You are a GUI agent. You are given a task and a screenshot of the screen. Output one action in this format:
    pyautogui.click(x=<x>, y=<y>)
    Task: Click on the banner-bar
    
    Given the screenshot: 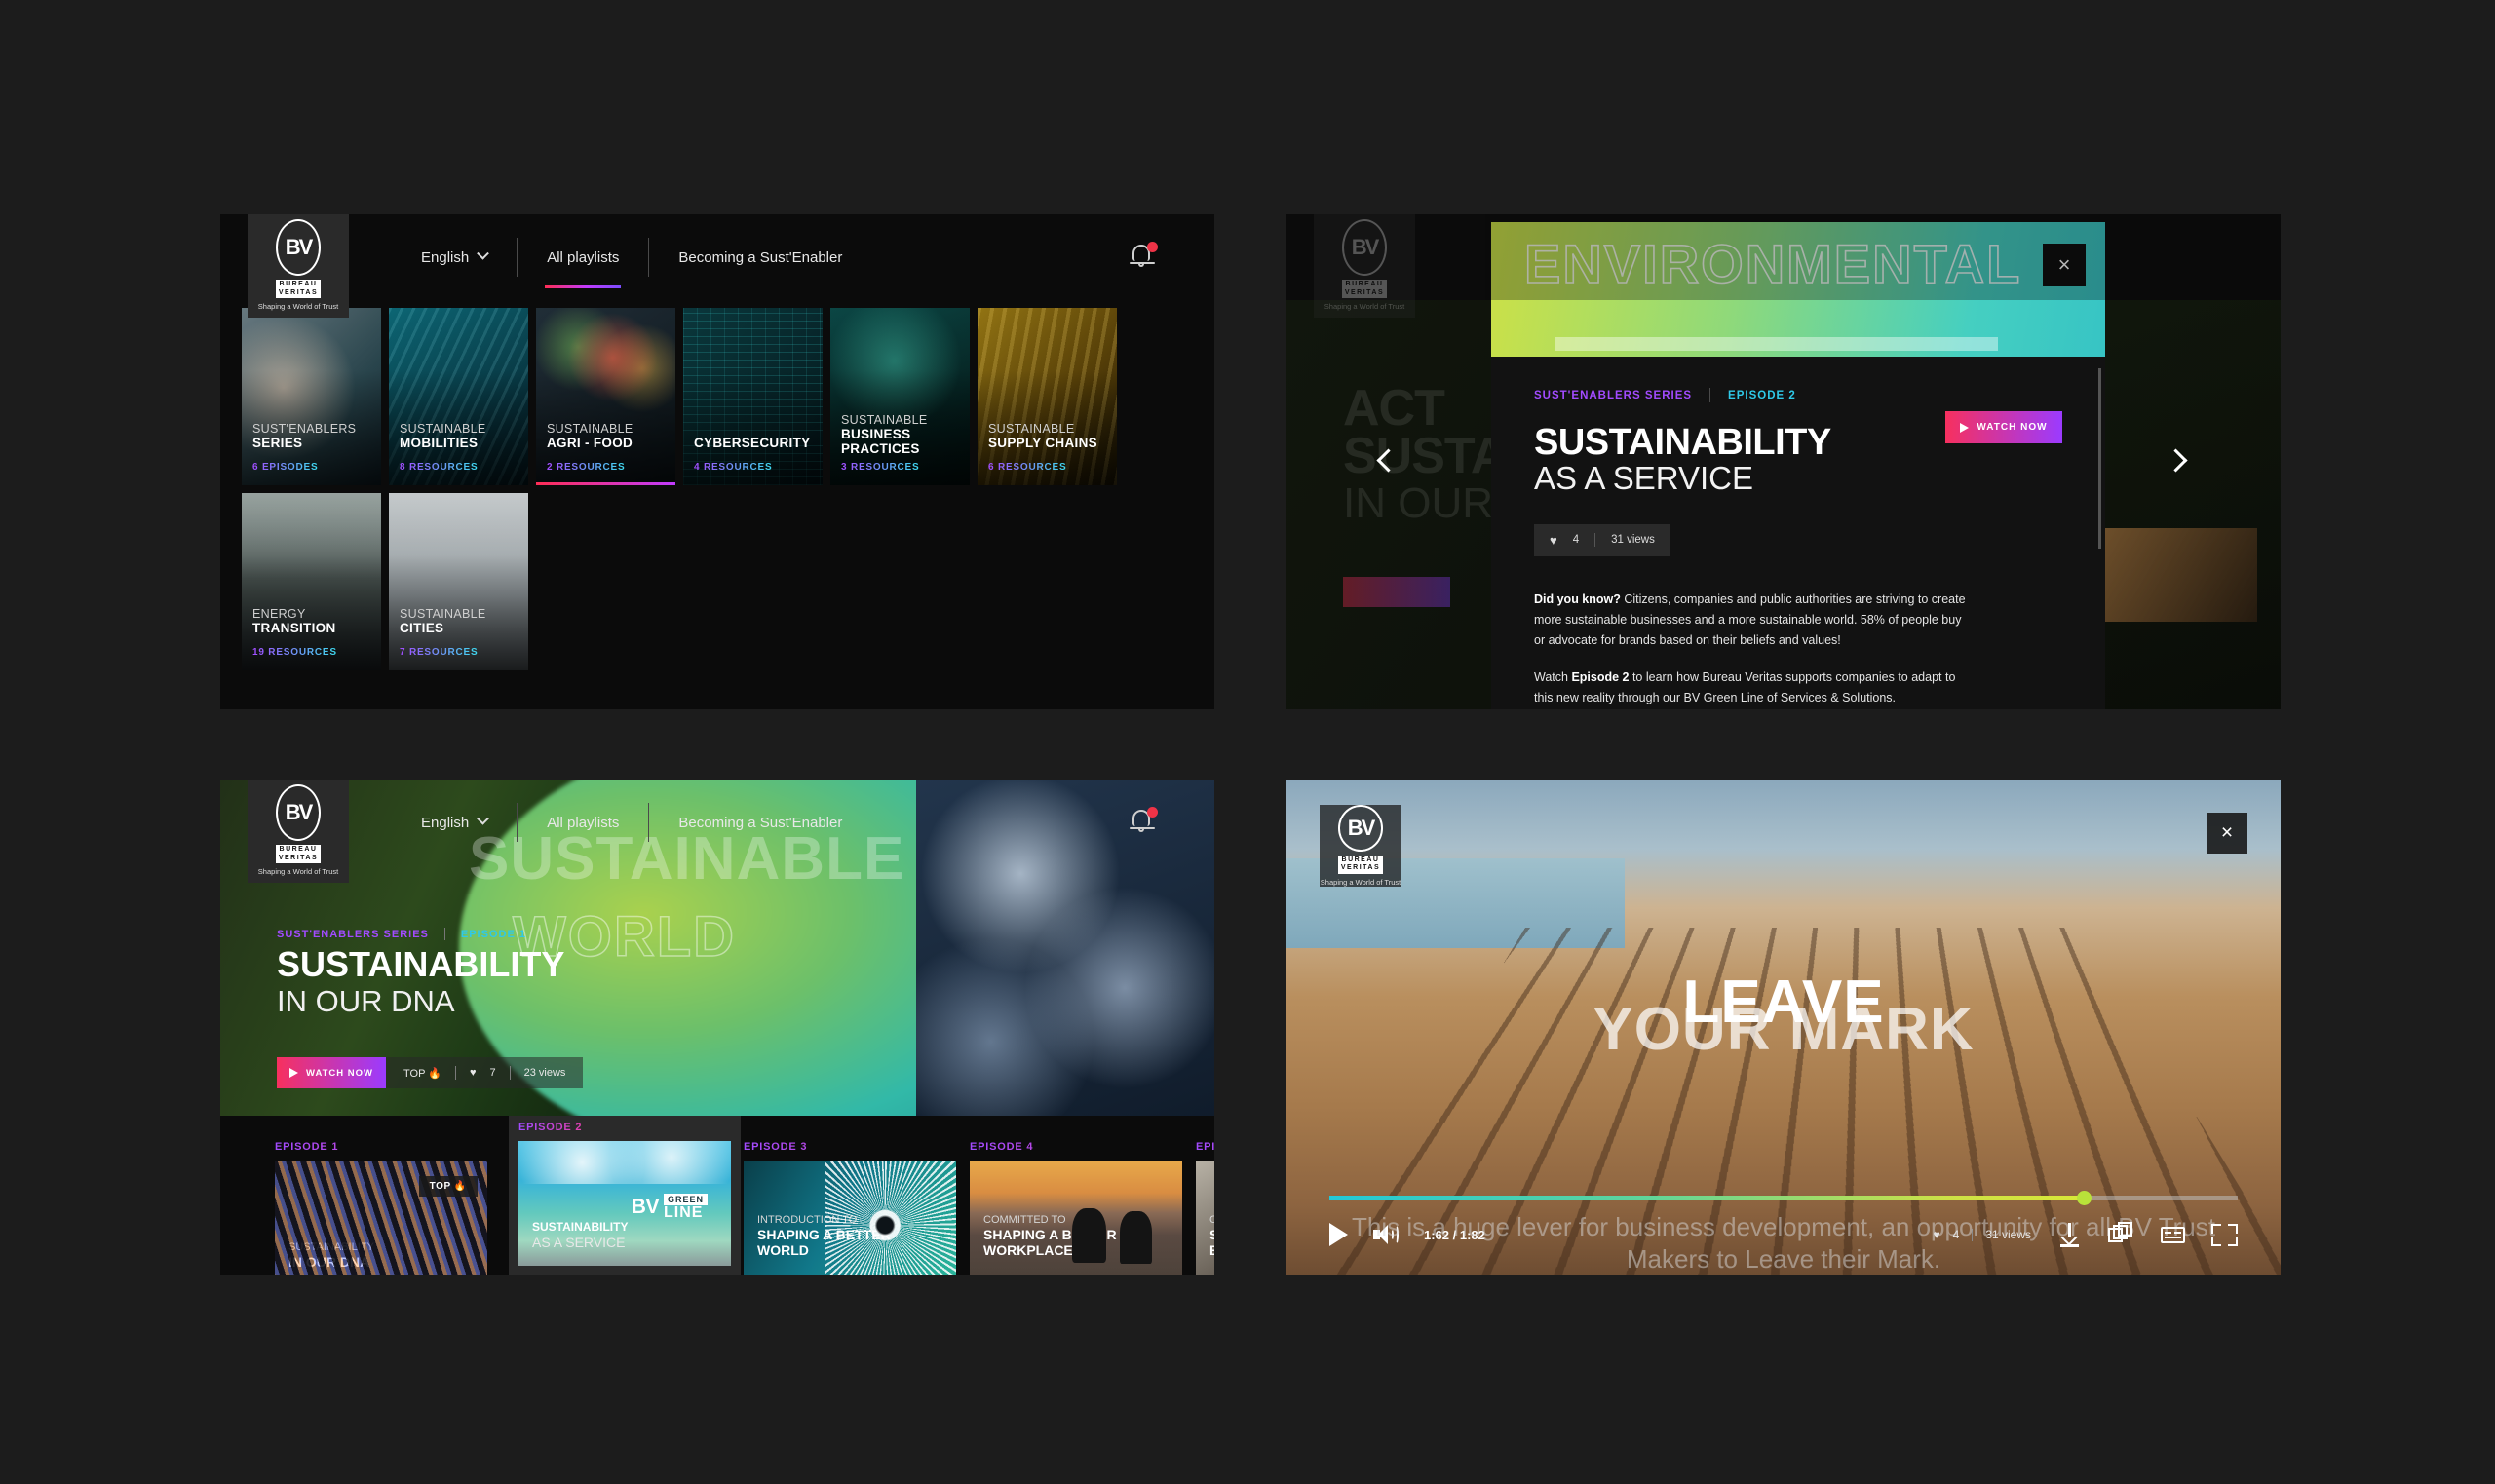 What is the action you would take?
    pyautogui.click(x=1776, y=344)
    